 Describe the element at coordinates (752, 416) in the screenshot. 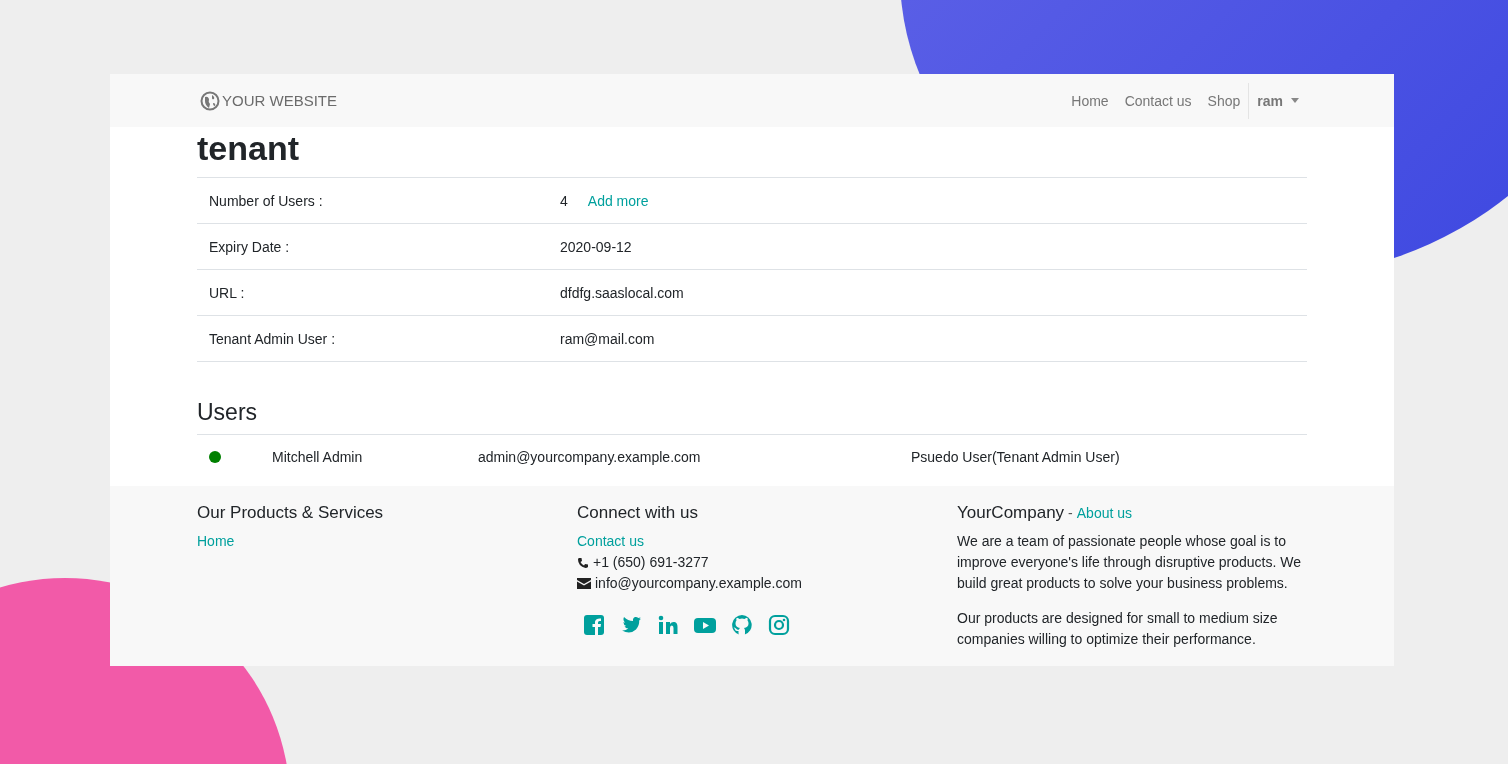

I see `users-heading: Users` at that location.